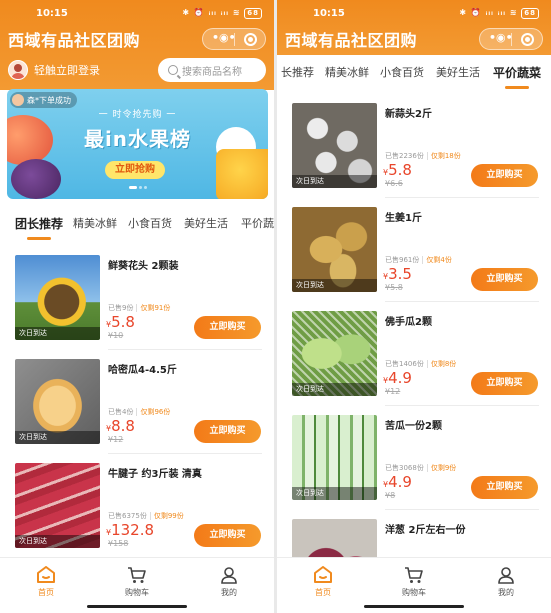 Image resolution: width=551 pixels, height=613 pixels. What do you see at coordinates (257, 226) in the screenshot?
I see `tab-vegetables: 平价蔬` at bounding box center [257, 226].